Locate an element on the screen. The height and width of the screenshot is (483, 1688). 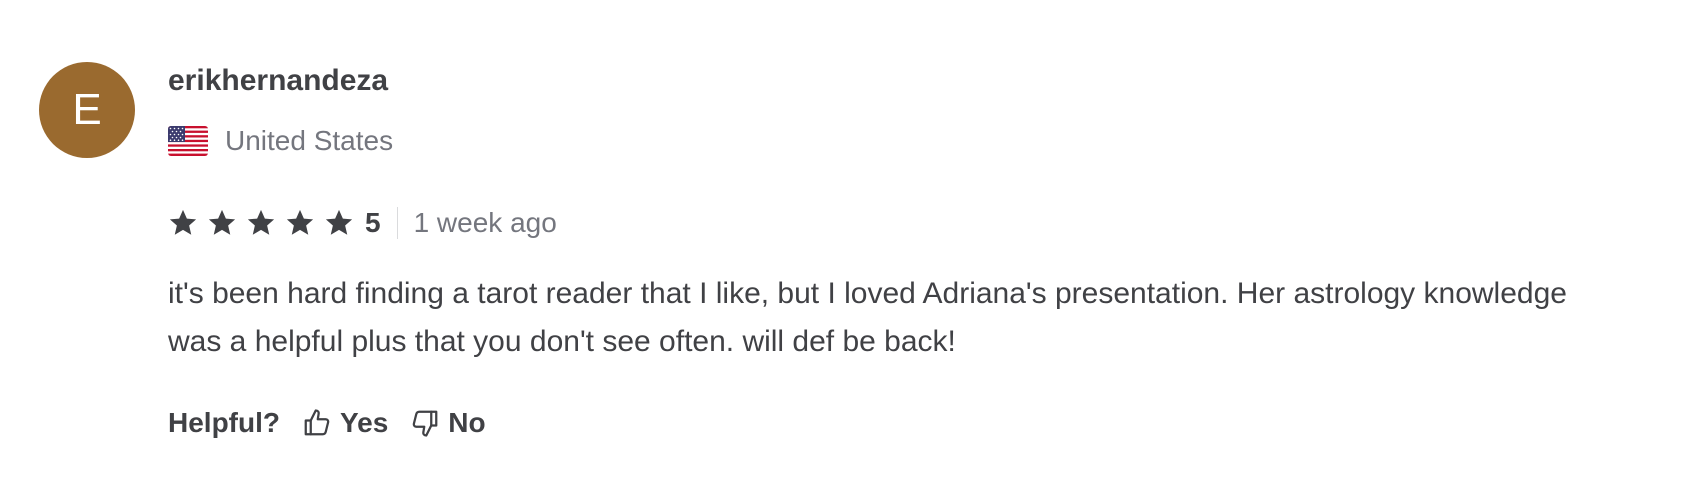
helpful-no-button: No is located at coordinates (448, 423).